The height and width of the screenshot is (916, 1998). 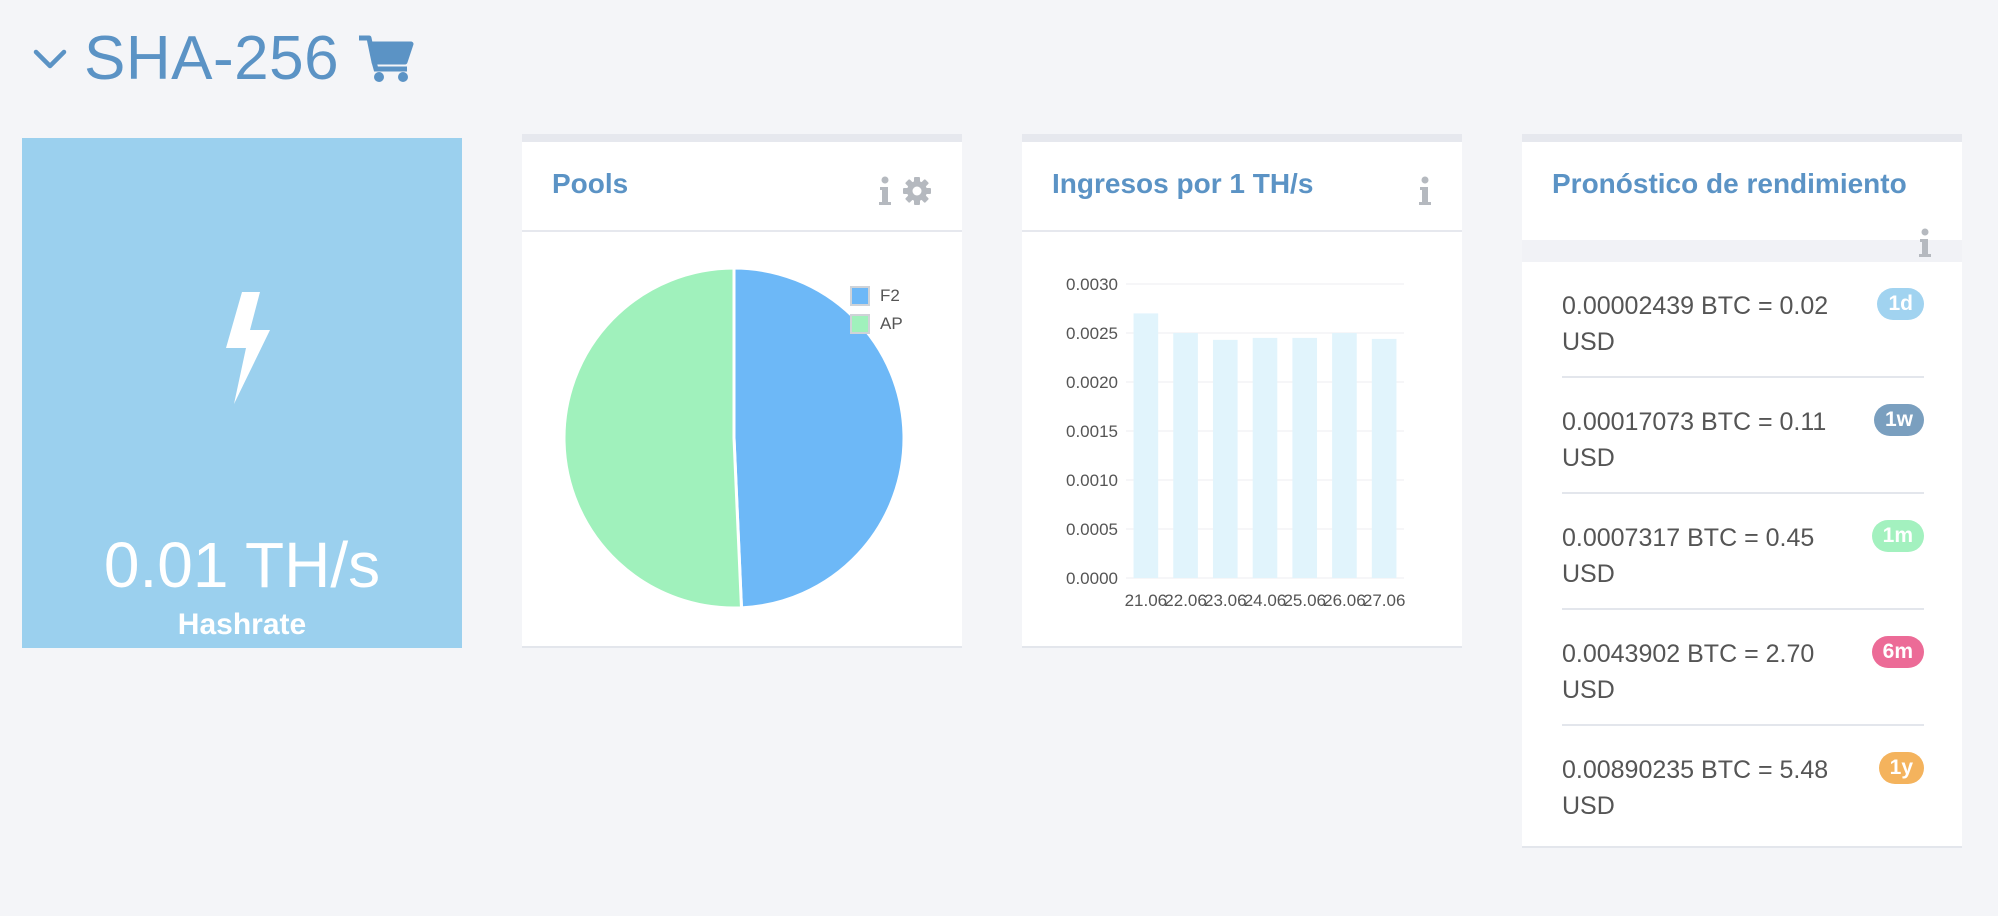 I want to click on forecast-title: Pronóstico de rendimiento, so click(x=1729, y=183).